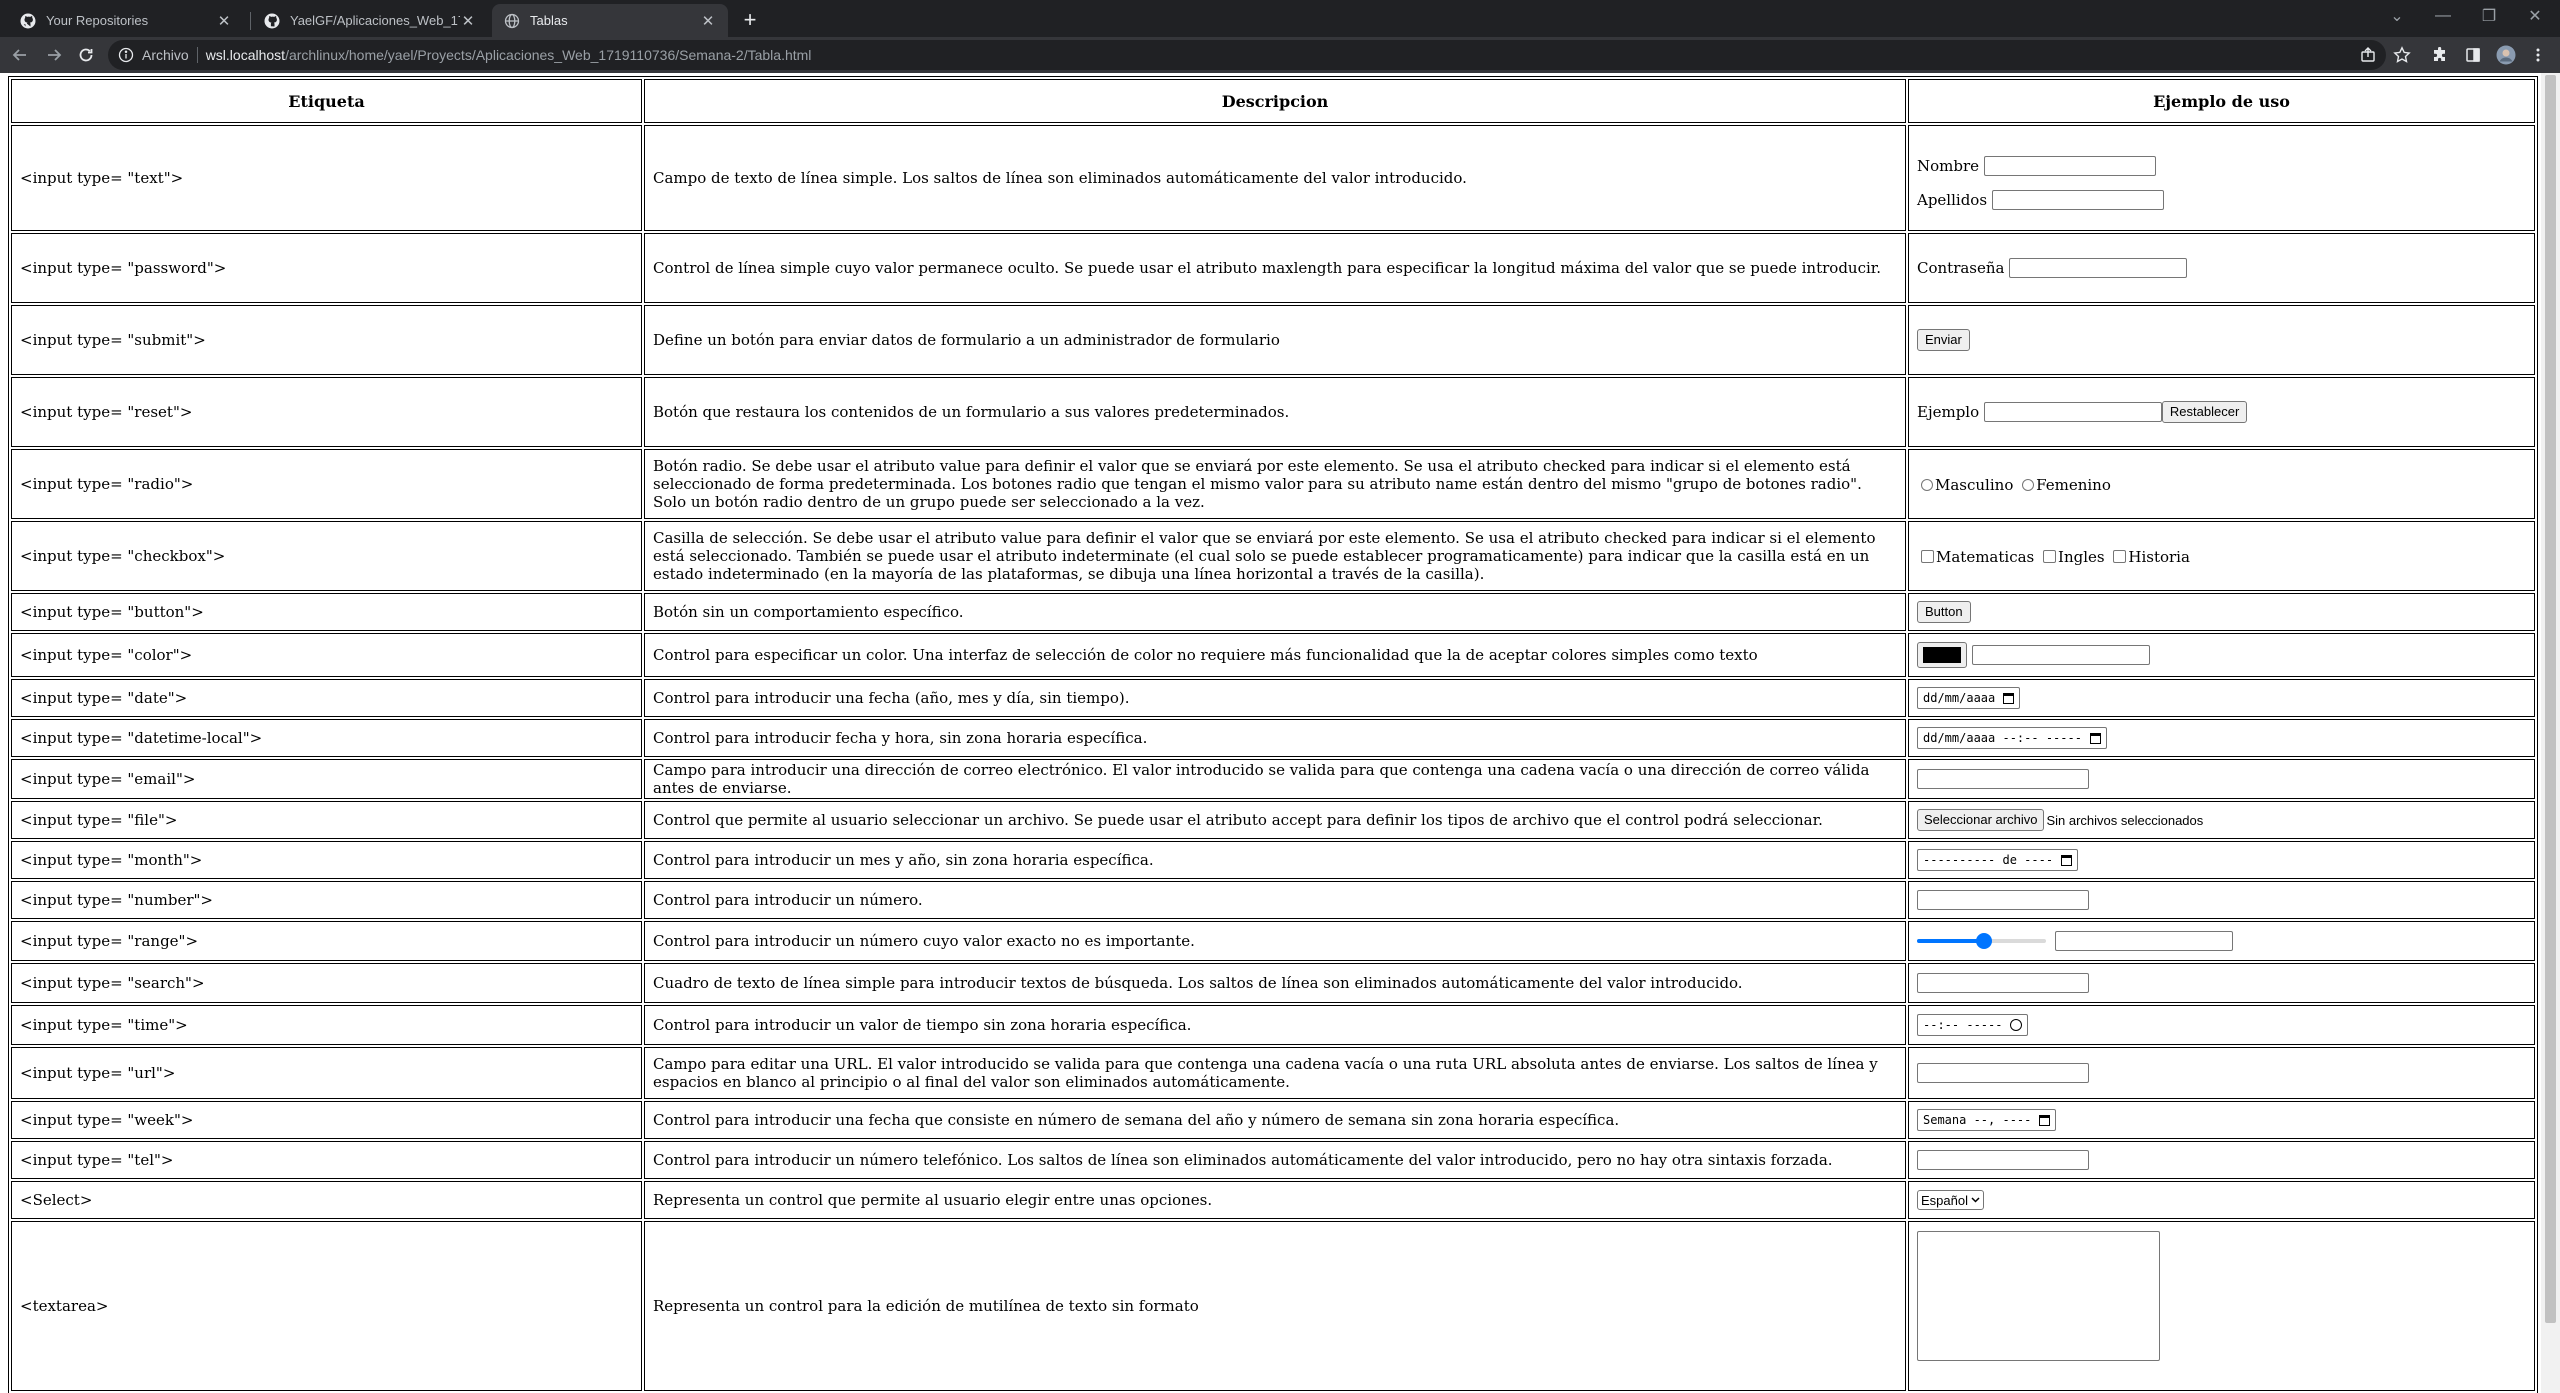  I want to click on datetime-local-input: dd/mm/aaaa --:-- -----, so click(2012, 738).